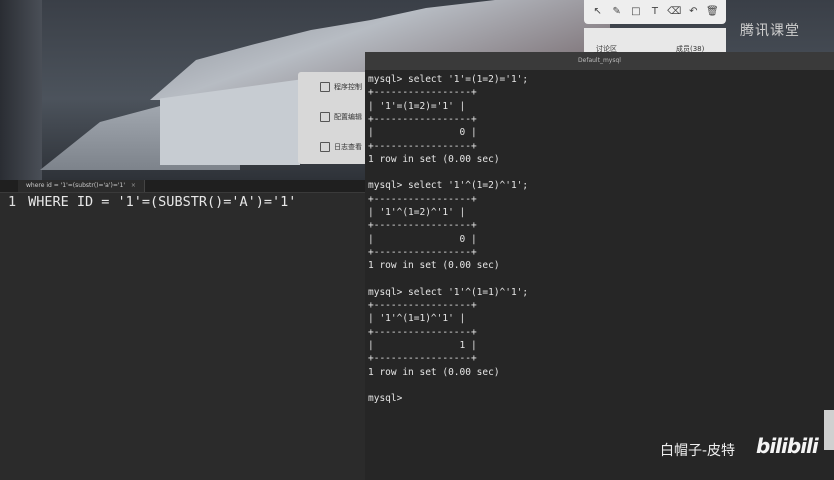  I want to click on terminal-title: Default_mysql, so click(599, 61).